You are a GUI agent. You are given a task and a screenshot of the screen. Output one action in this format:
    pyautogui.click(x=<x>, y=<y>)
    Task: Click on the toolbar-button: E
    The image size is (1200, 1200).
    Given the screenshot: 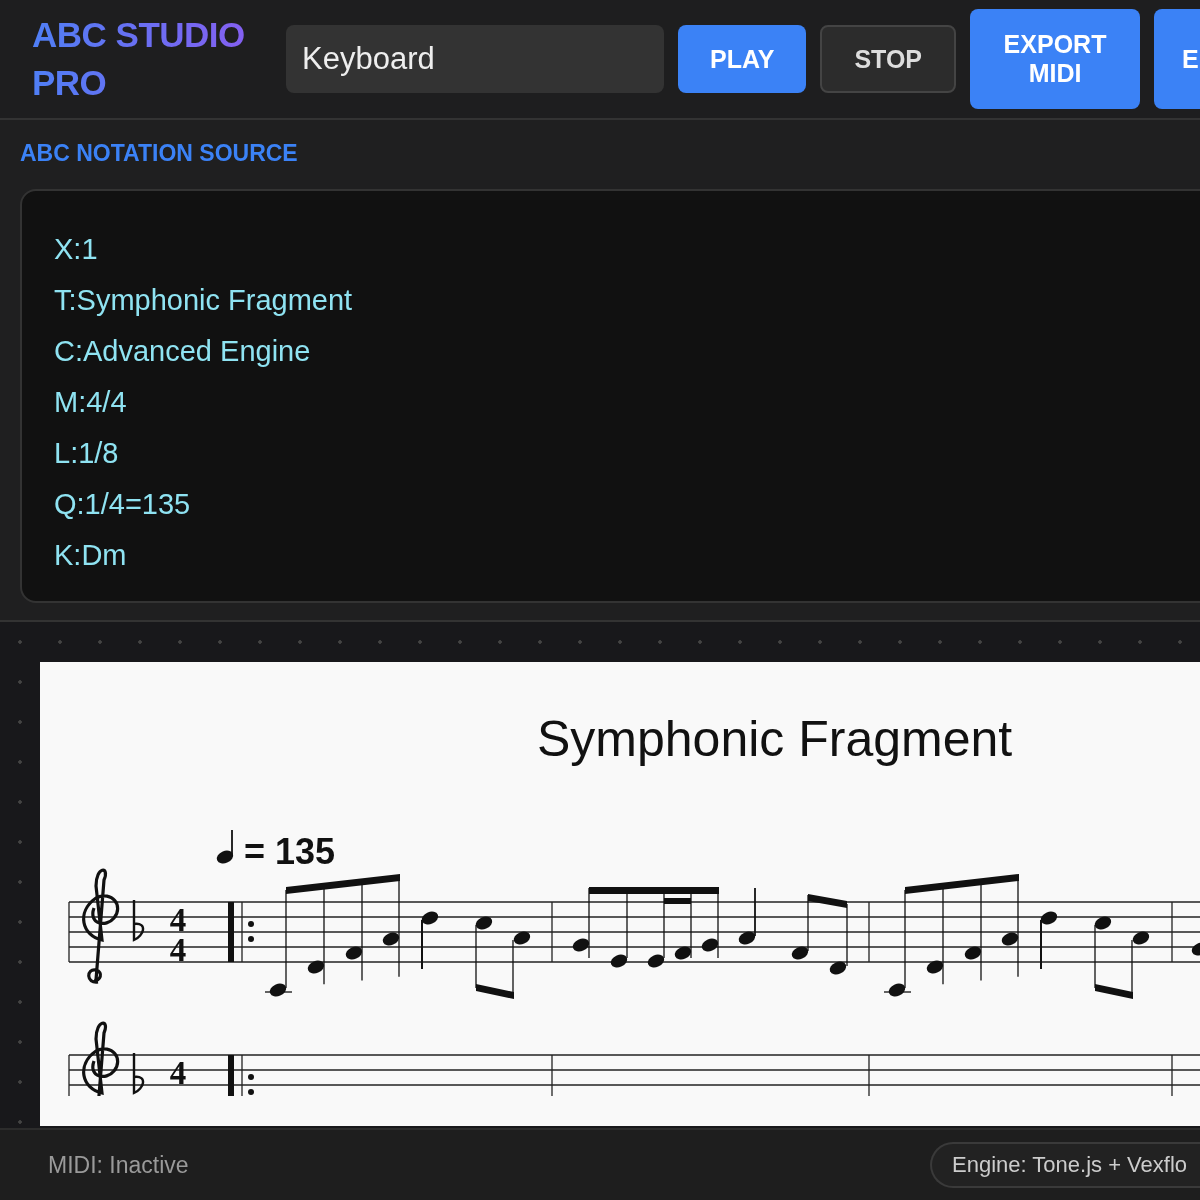 What is the action you would take?
    pyautogui.click(x=1177, y=59)
    